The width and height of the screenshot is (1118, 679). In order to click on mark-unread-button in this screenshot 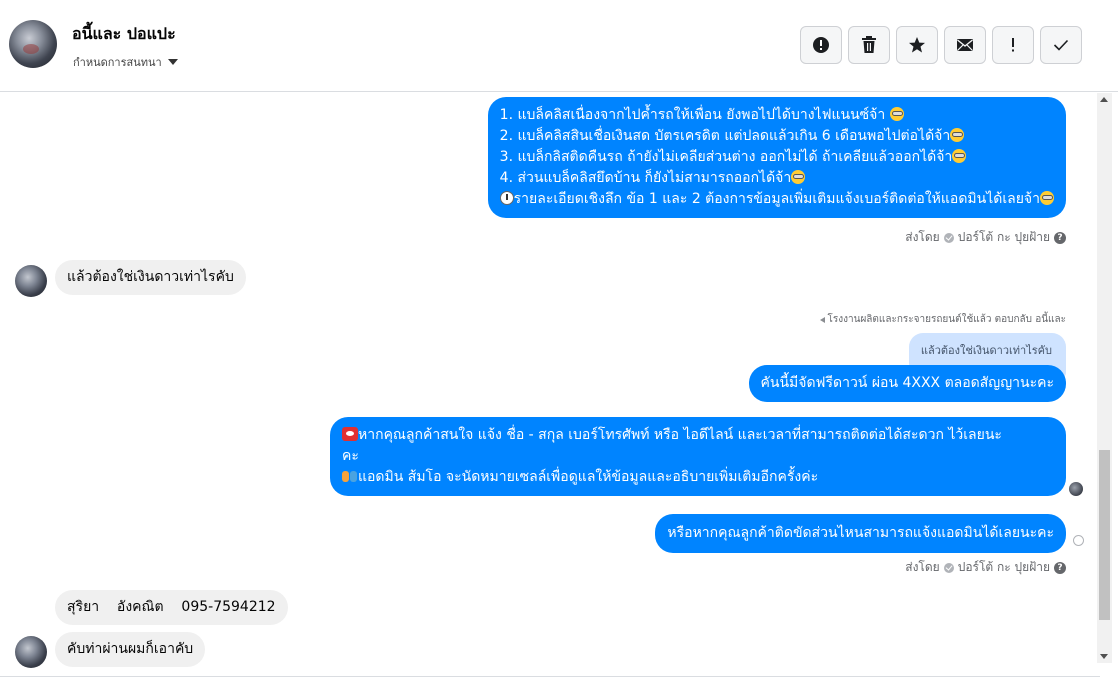, I will do `click(965, 45)`.